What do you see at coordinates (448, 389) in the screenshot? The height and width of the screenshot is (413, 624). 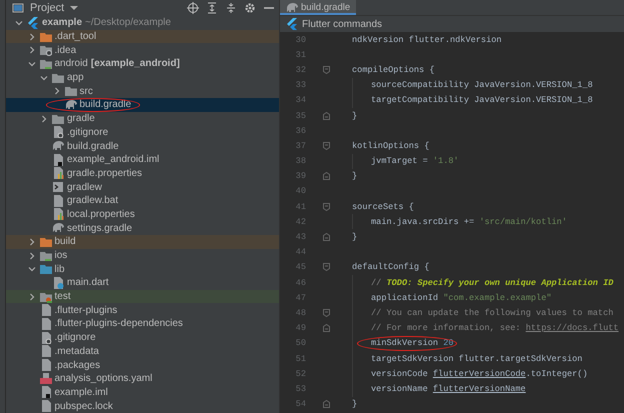 I see `code-line: versionName flutterVersionName` at bounding box center [448, 389].